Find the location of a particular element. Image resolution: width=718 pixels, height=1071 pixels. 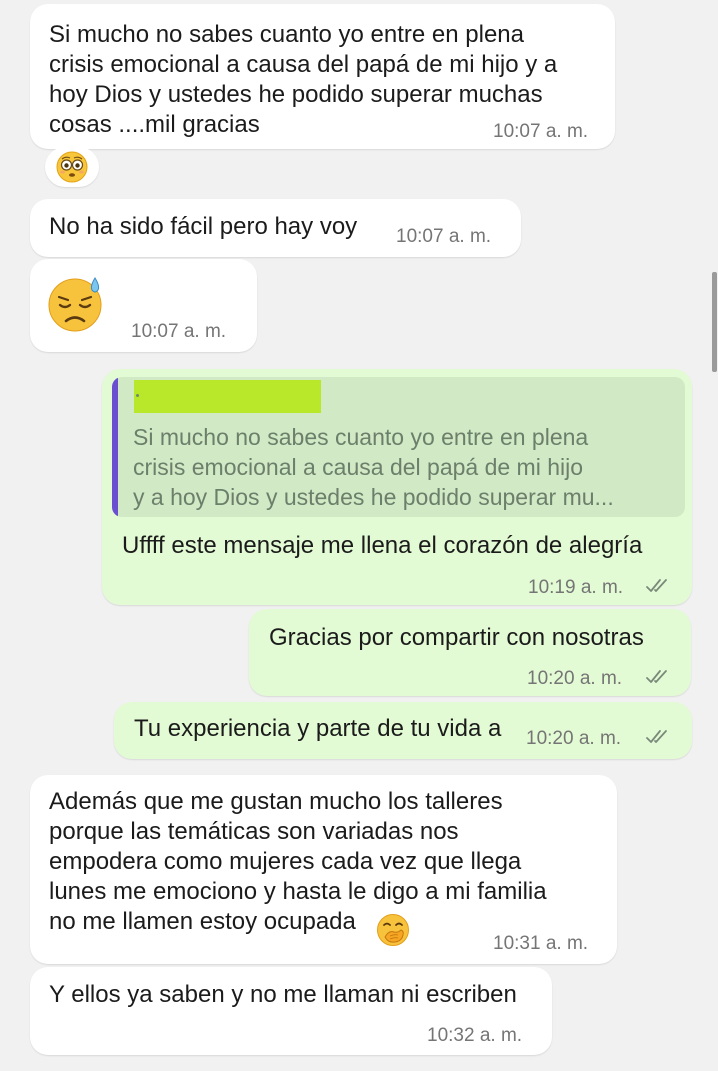

quote-author-dot is located at coordinates (137, 395).